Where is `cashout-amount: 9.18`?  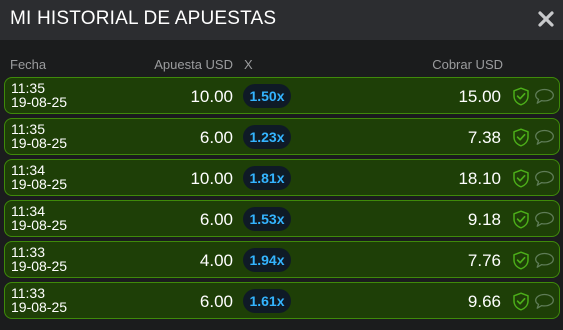 cashout-amount: 9.18 is located at coordinates (484, 219).